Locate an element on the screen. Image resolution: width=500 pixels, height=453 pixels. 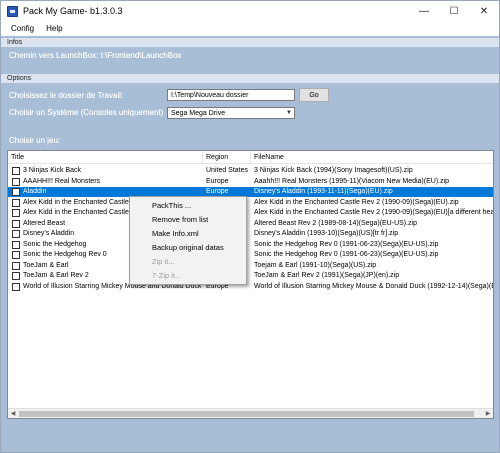
column-filename: FileName is located at coordinates (372, 157).